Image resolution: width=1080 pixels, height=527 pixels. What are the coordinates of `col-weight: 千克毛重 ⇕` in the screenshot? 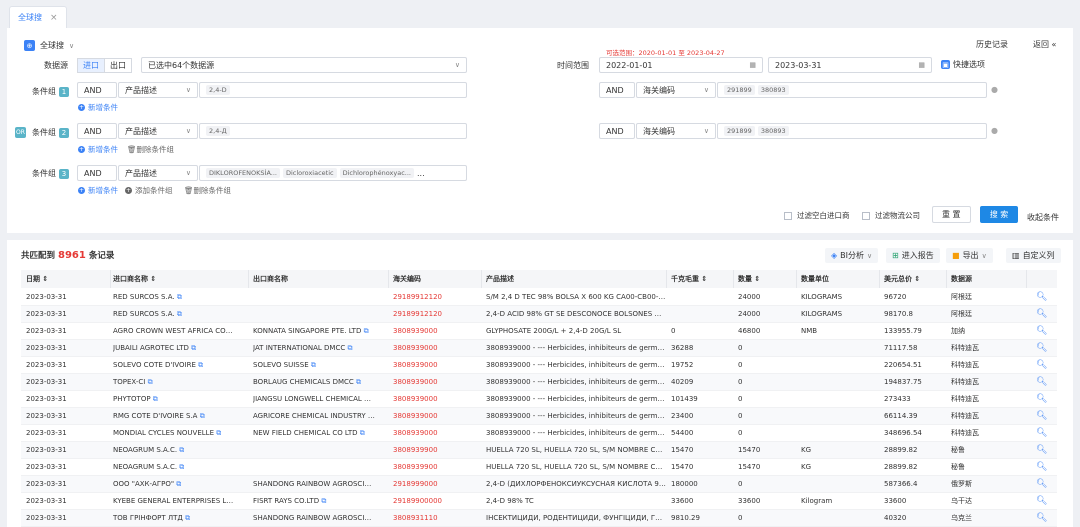 It's located at (700, 279).